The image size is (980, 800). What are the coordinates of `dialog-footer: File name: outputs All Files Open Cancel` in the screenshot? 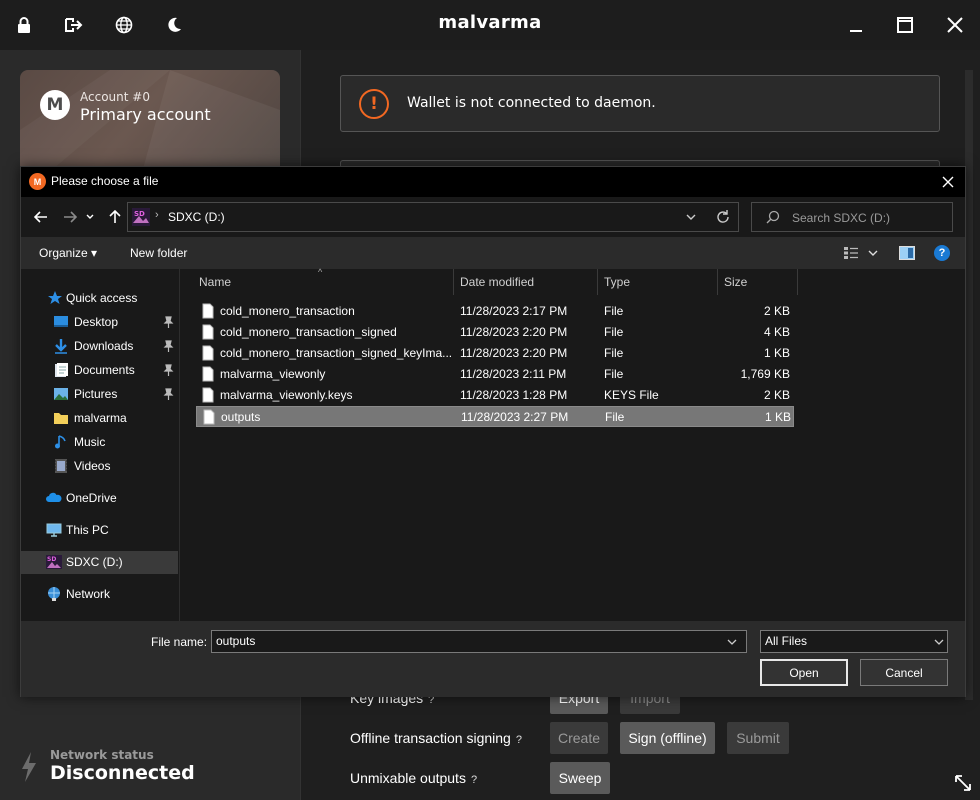 It's located at (493, 659).